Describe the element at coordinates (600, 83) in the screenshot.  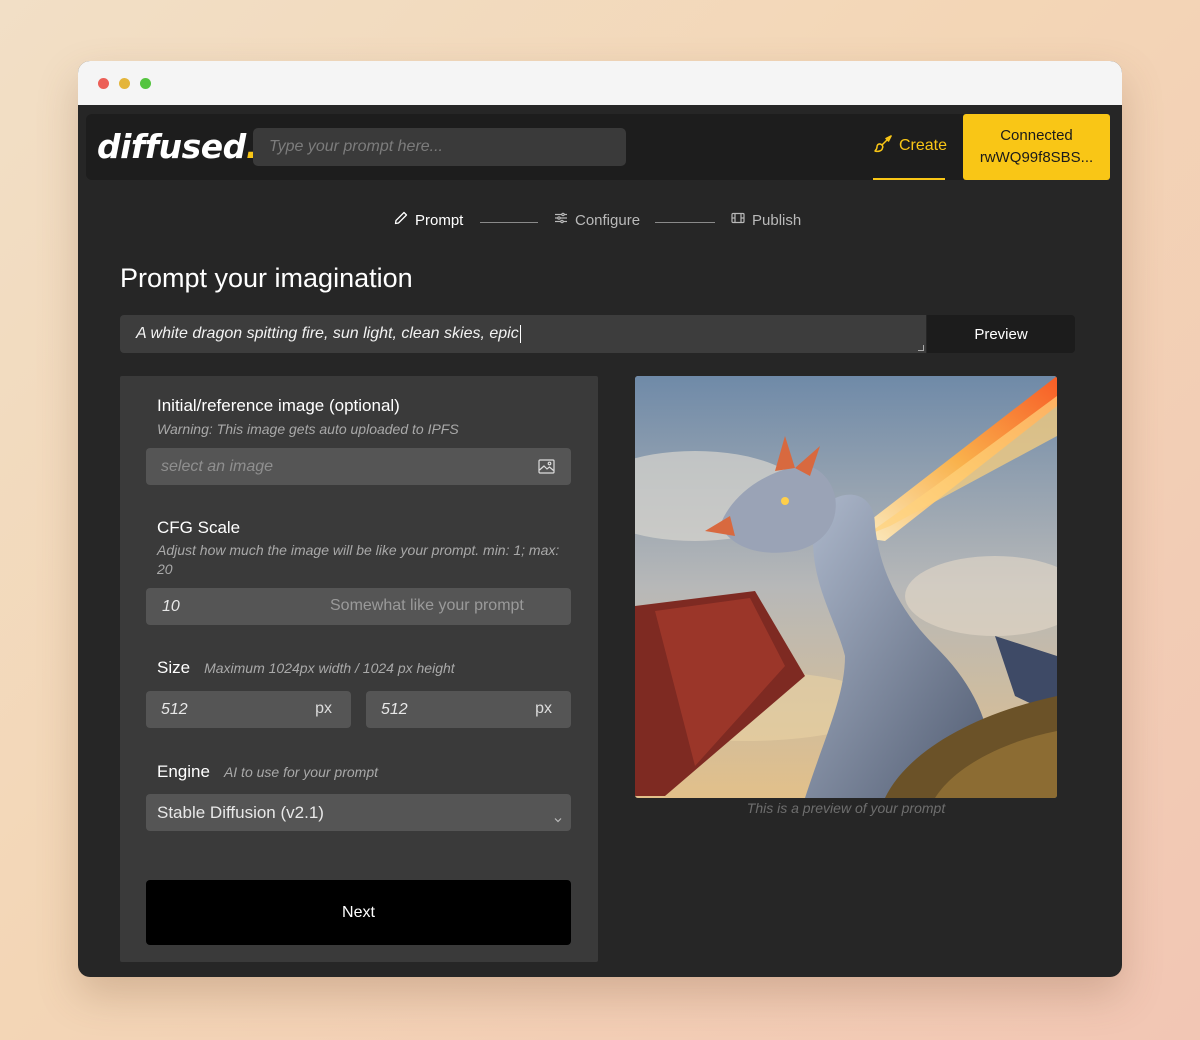
I see `window-titlebar` at that location.